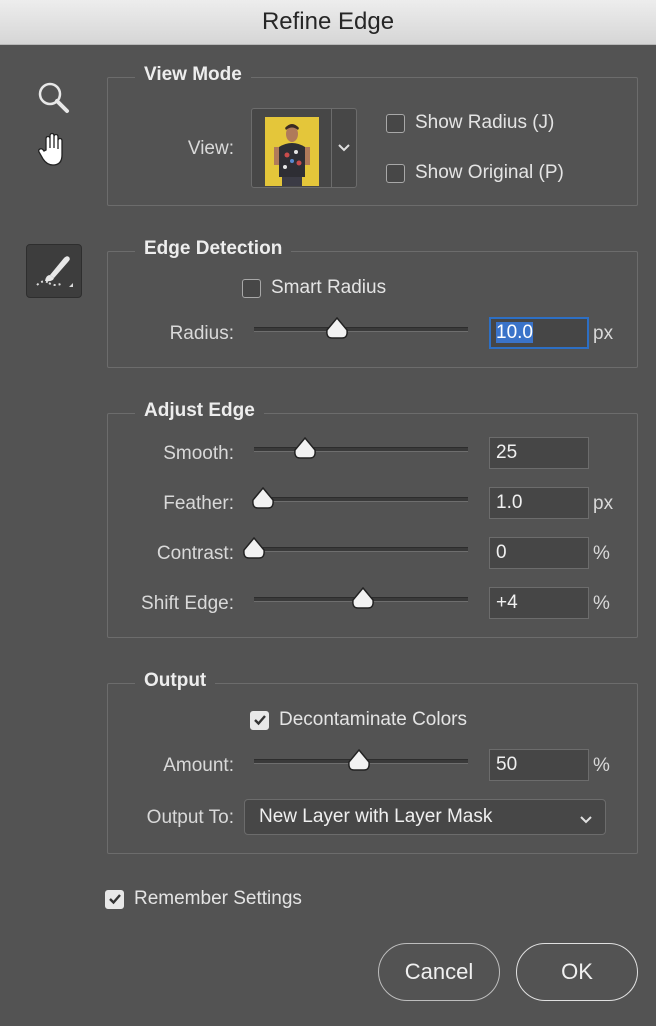 This screenshot has height=1026, width=656. I want to click on contrast-unit: %, so click(601, 553).